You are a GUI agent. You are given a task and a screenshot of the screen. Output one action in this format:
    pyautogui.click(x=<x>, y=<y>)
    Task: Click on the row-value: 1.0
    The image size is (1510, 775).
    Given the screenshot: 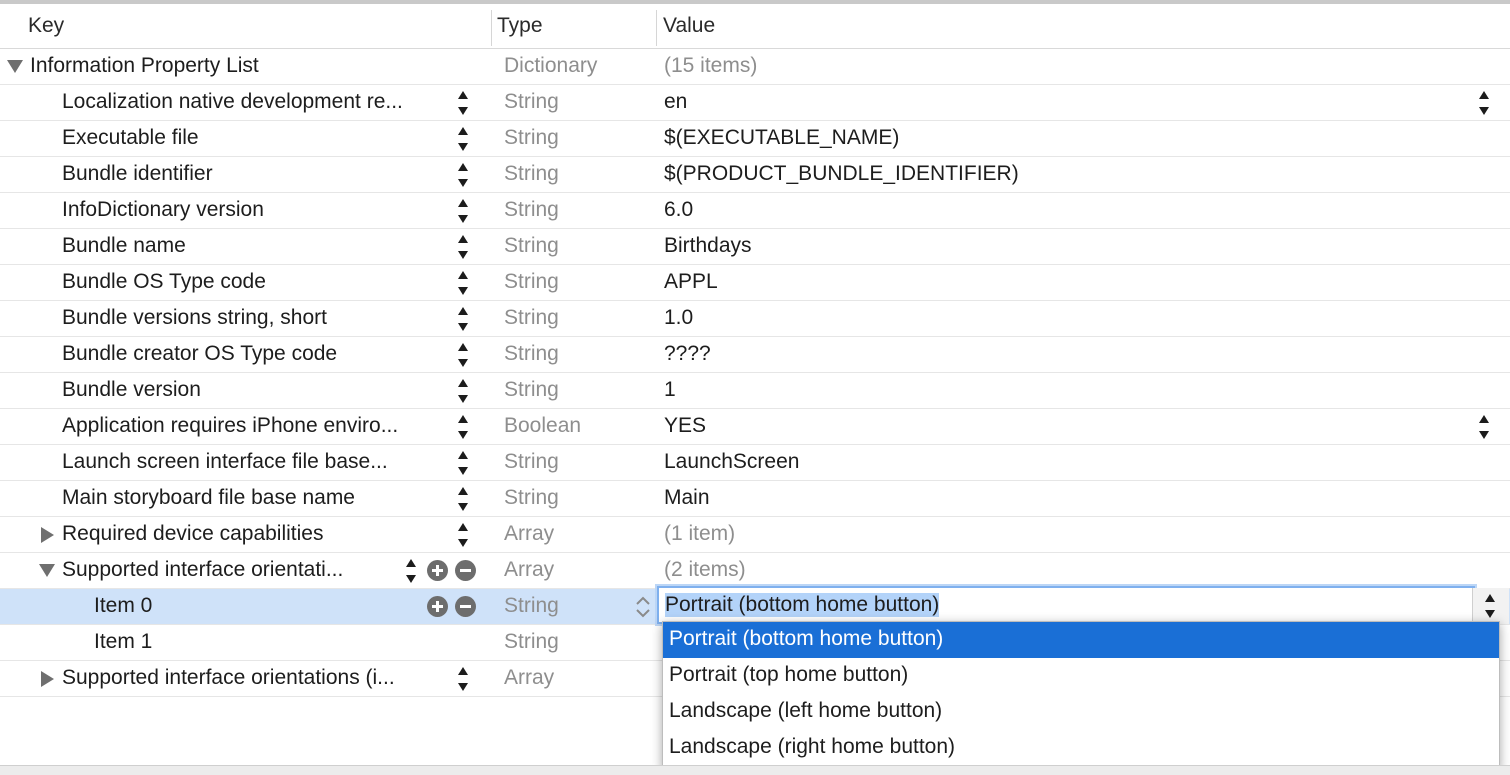 What is the action you would take?
    pyautogui.click(x=678, y=318)
    